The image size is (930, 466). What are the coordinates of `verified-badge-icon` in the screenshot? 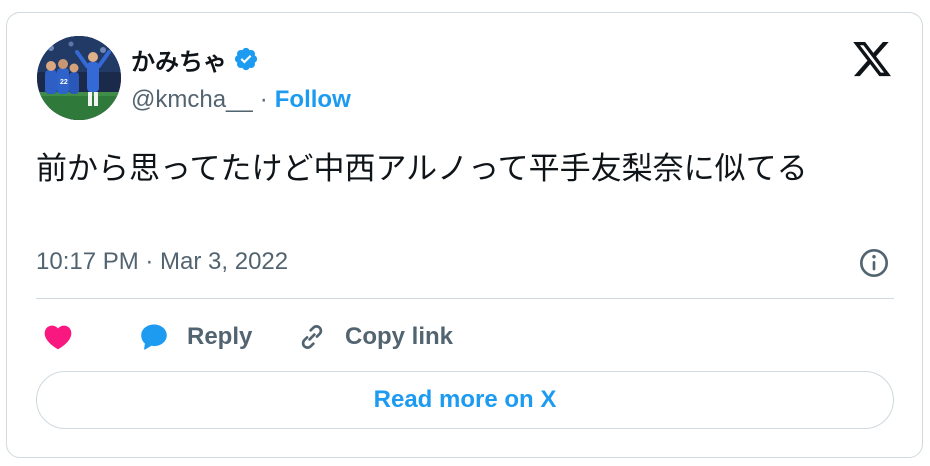 It's located at (246, 59).